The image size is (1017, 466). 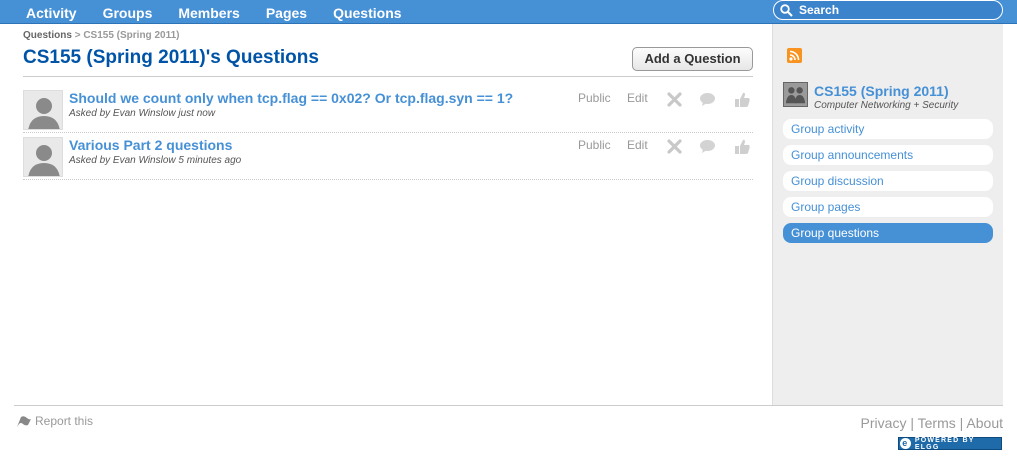 I want to click on sidebar-item-group-activity: Group activity, so click(x=888, y=129).